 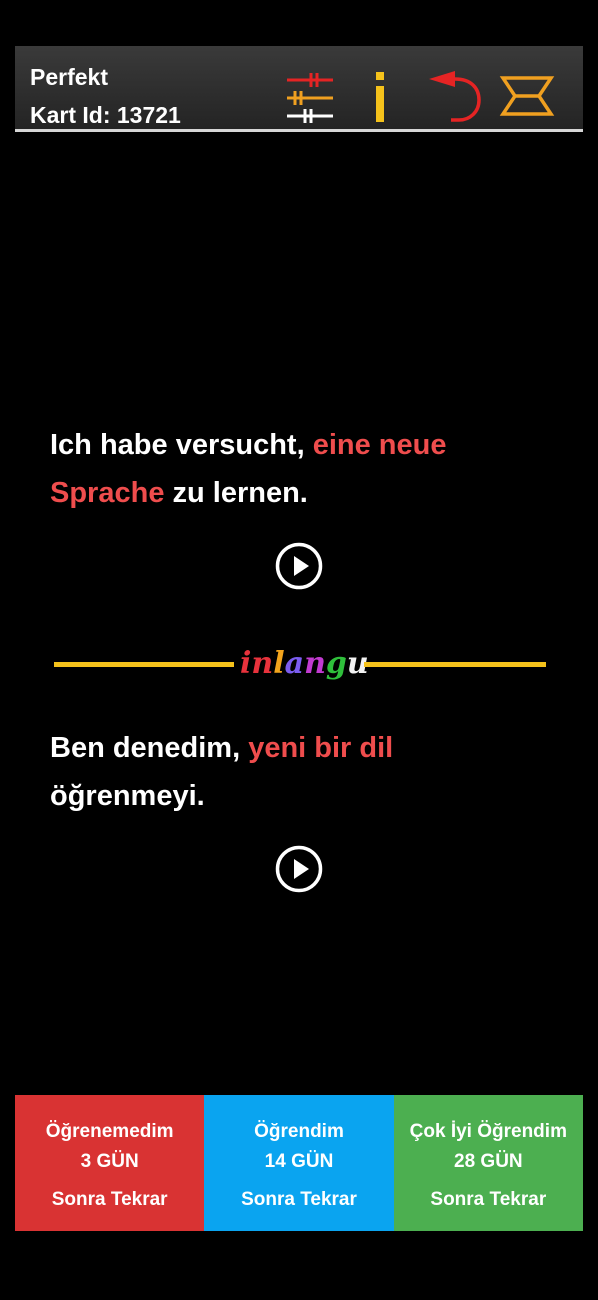 I want to click on info-icon, so click(x=380, y=96).